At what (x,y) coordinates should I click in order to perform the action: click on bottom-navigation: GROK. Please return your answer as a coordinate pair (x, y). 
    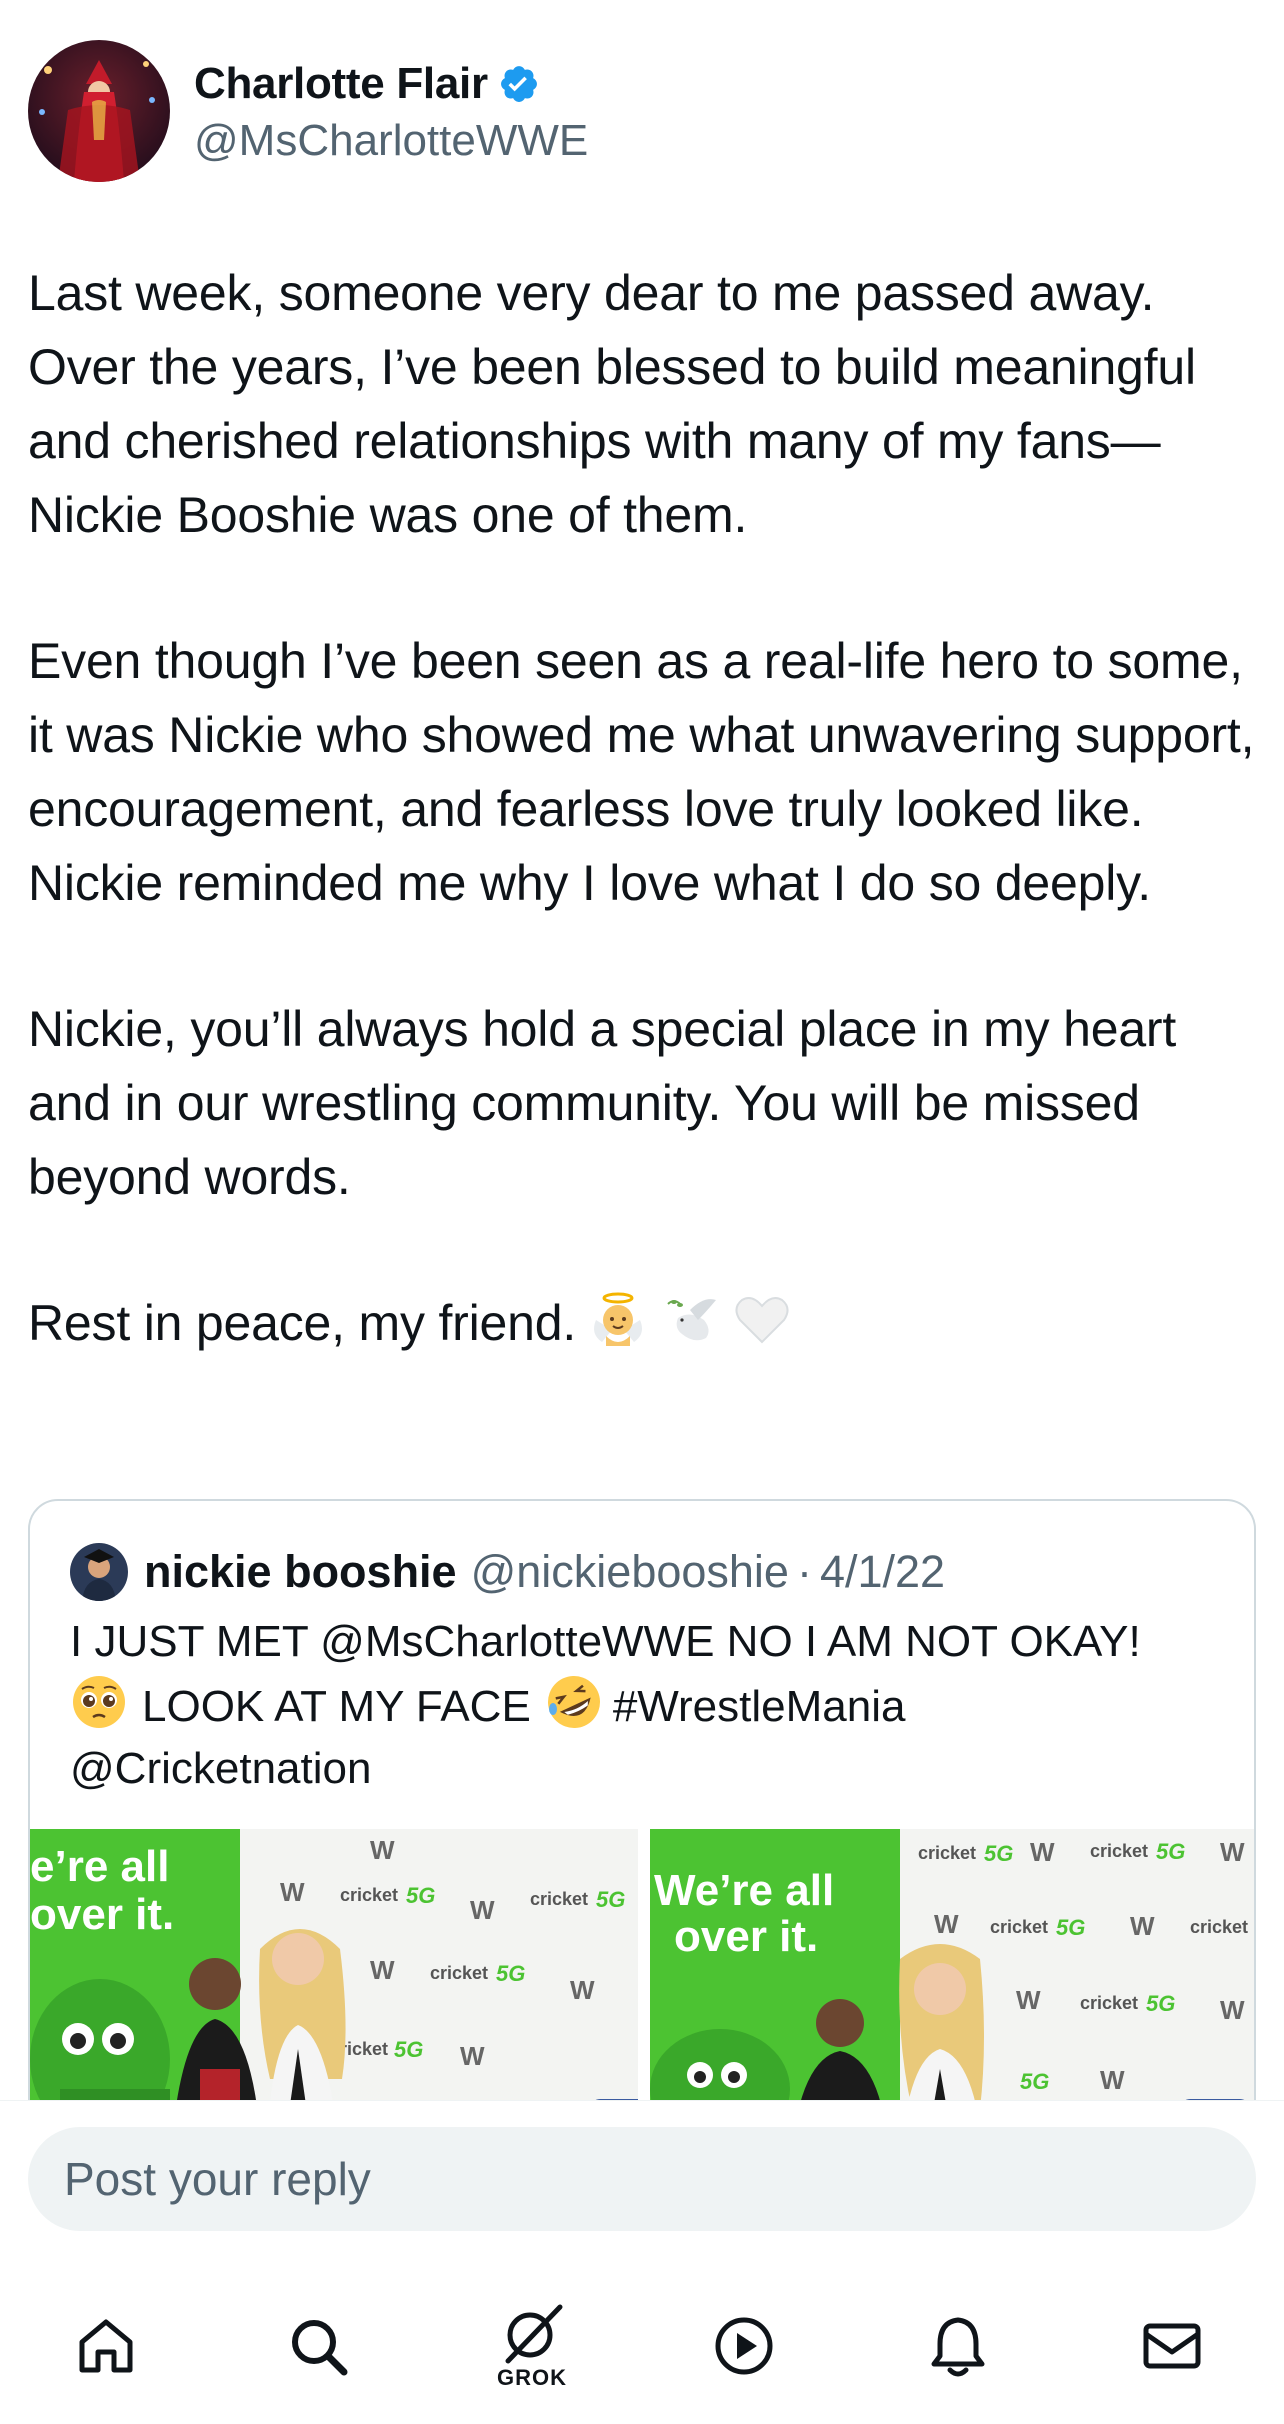
    Looking at the image, I should click on (642, 2342).